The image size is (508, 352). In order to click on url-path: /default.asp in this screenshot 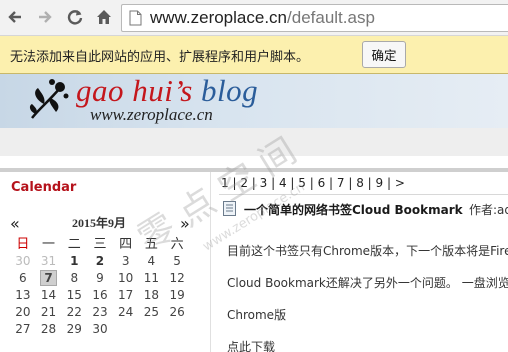, I will do `click(331, 17)`.